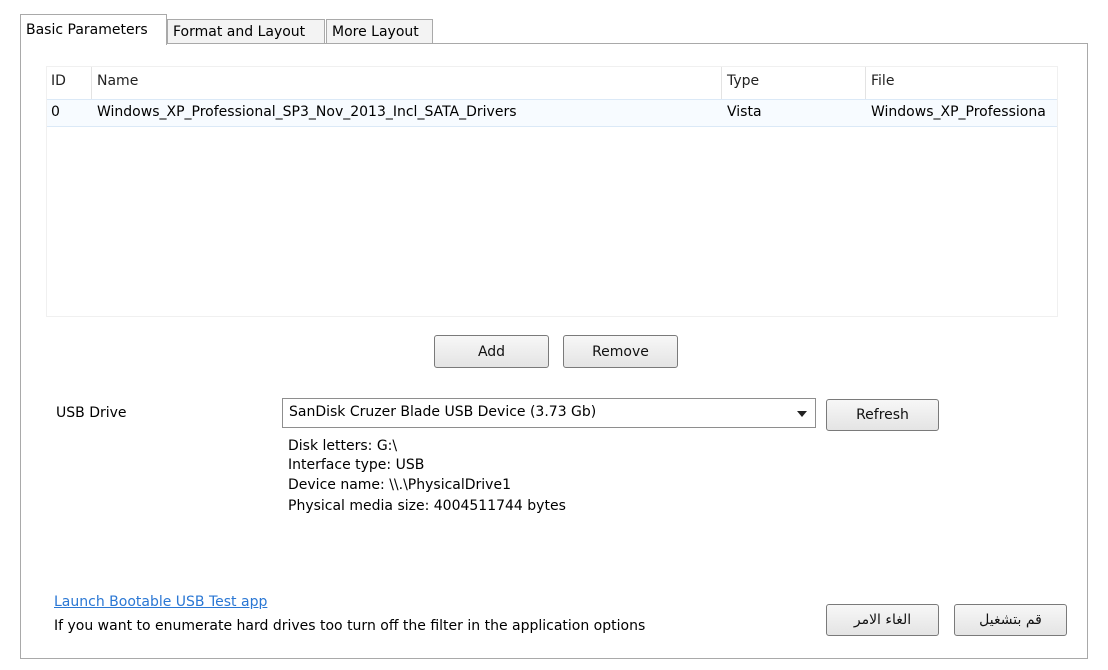 The image size is (1108, 670). What do you see at coordinates (1010, 620) in the screenshot?
I see `run-button: قم بتشغيل` at bounding box center [1010, 620].